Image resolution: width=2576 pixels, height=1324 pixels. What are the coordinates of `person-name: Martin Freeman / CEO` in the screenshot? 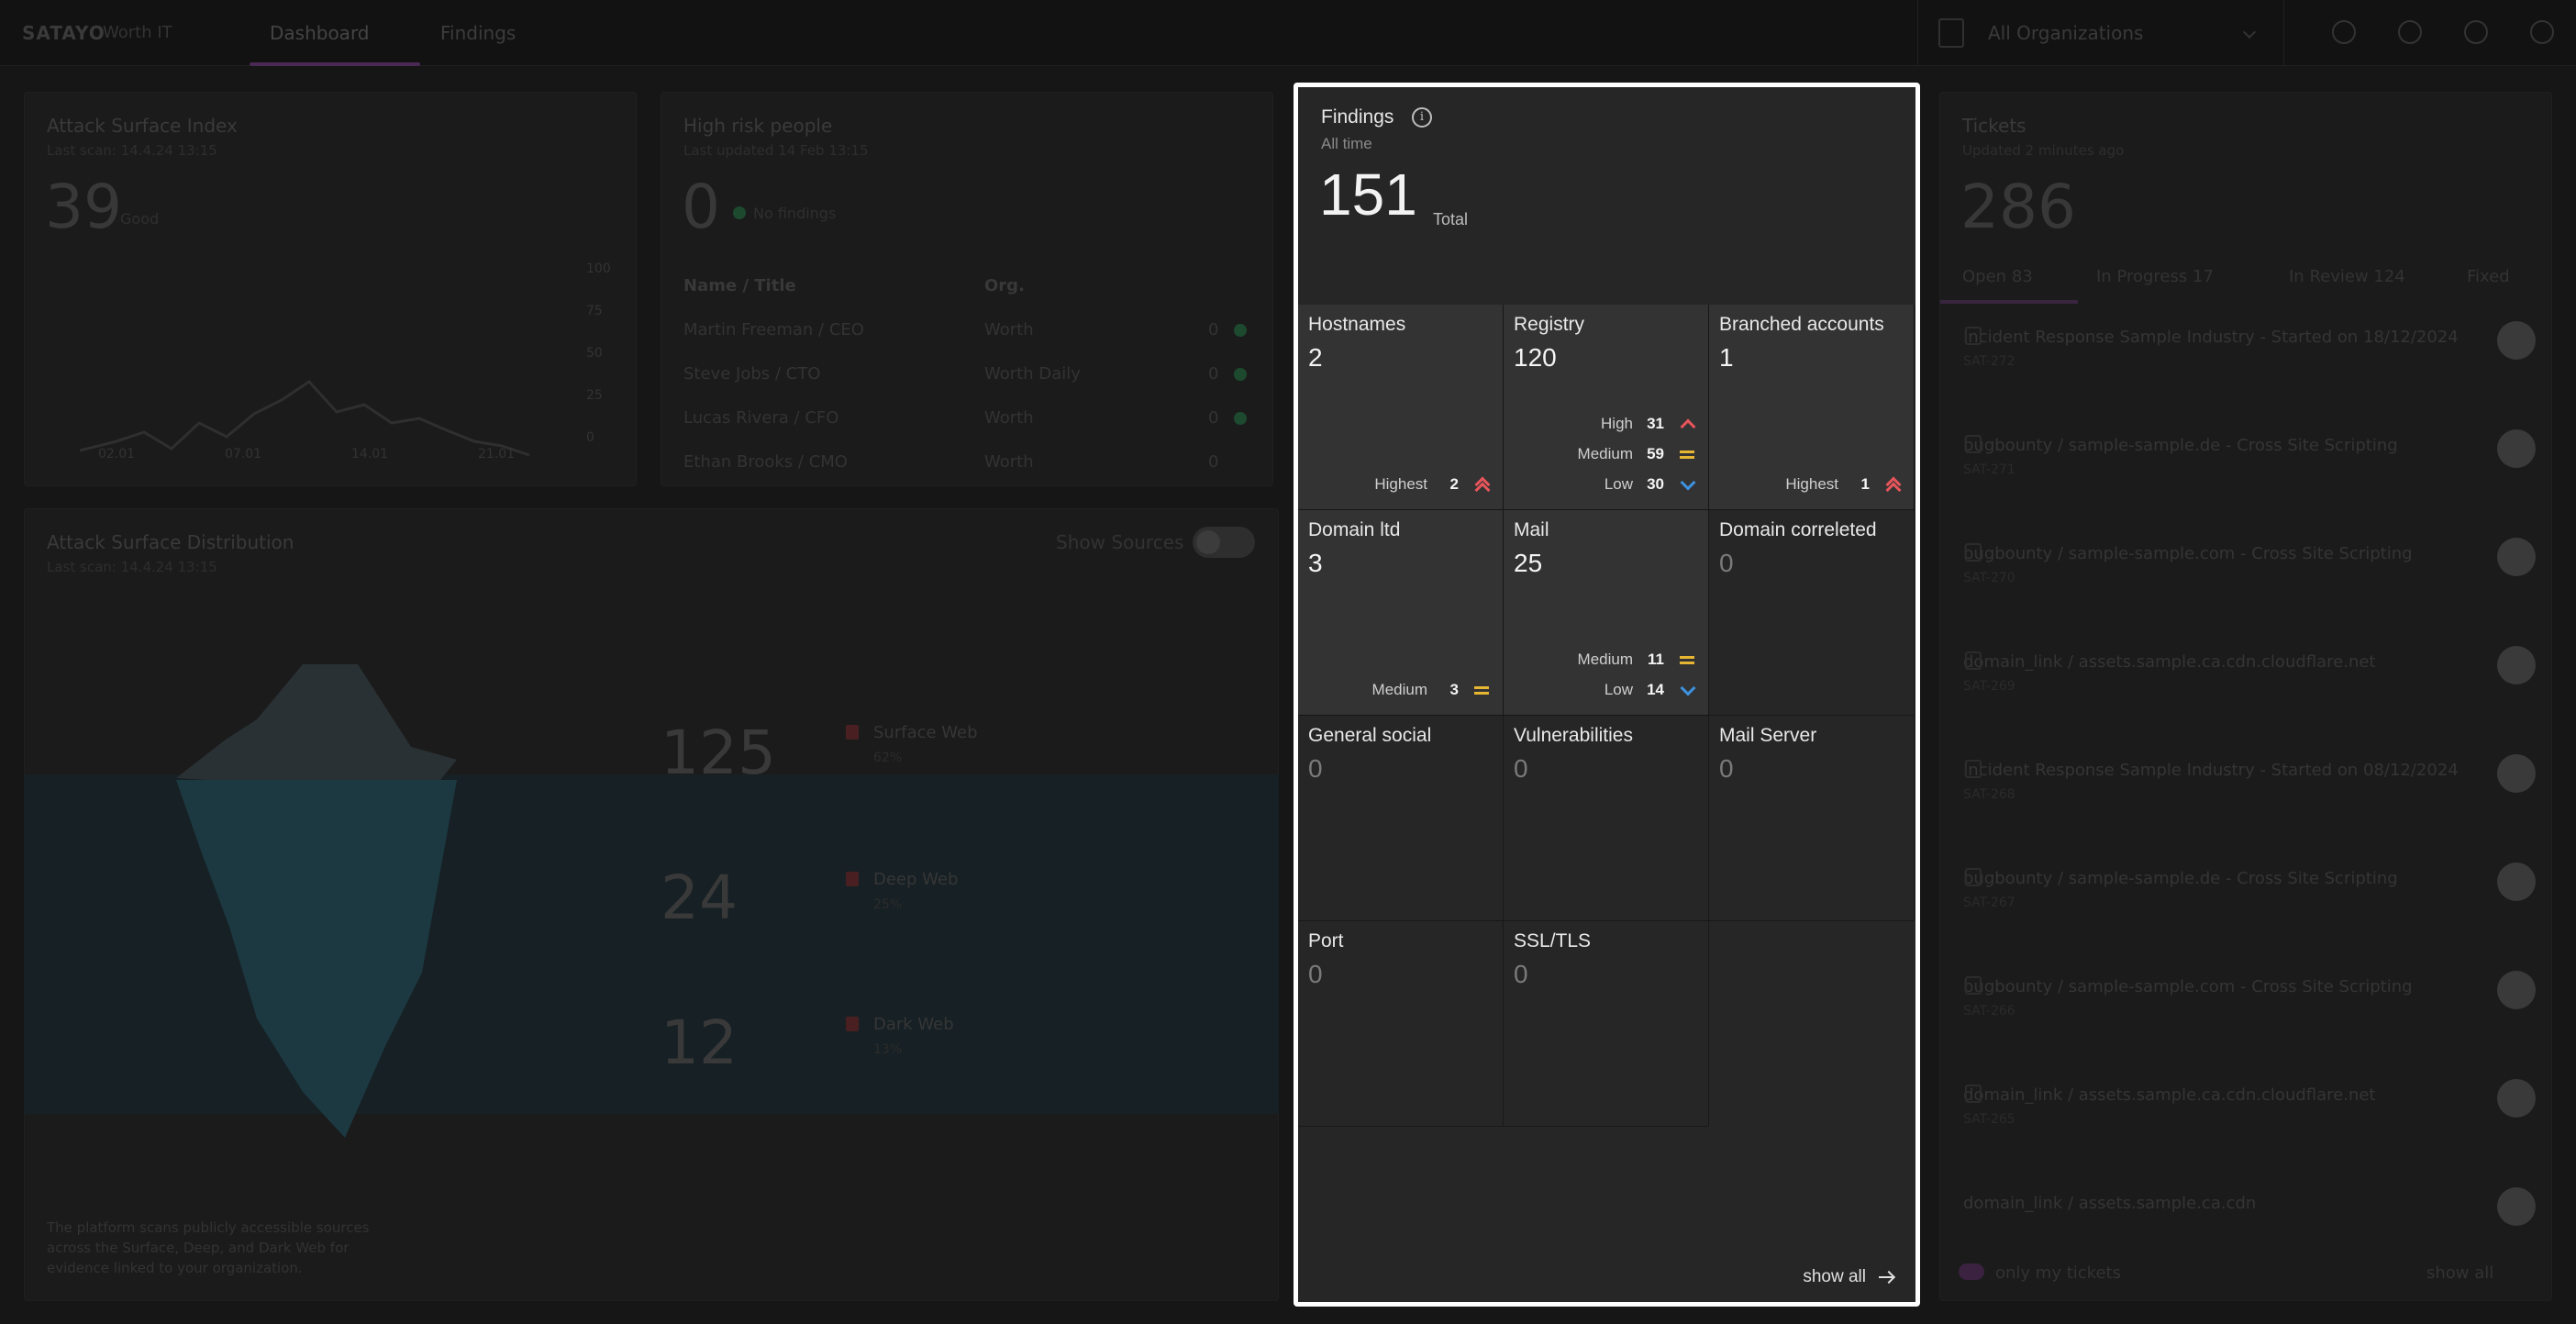 It's located at (773, 329).